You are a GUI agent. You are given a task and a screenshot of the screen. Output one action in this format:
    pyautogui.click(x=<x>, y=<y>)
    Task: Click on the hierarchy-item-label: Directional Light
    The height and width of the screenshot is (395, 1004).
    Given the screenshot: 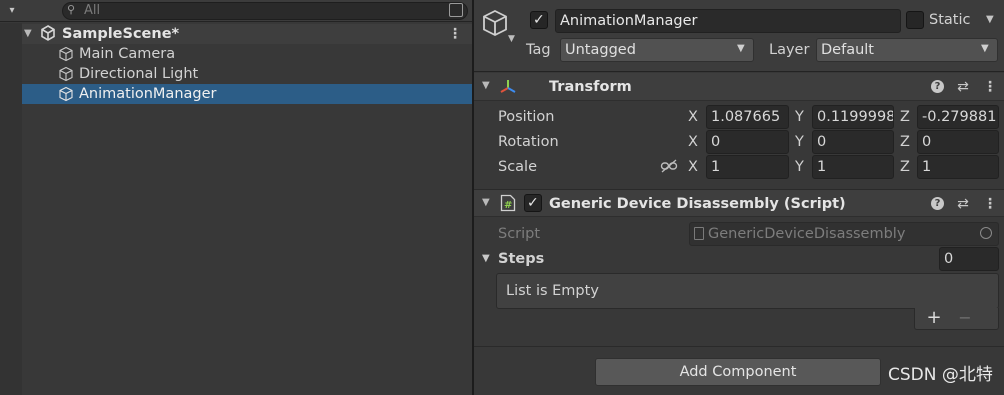 What is the action you would take?
    pyautogui.click(x=139, y=74)
    